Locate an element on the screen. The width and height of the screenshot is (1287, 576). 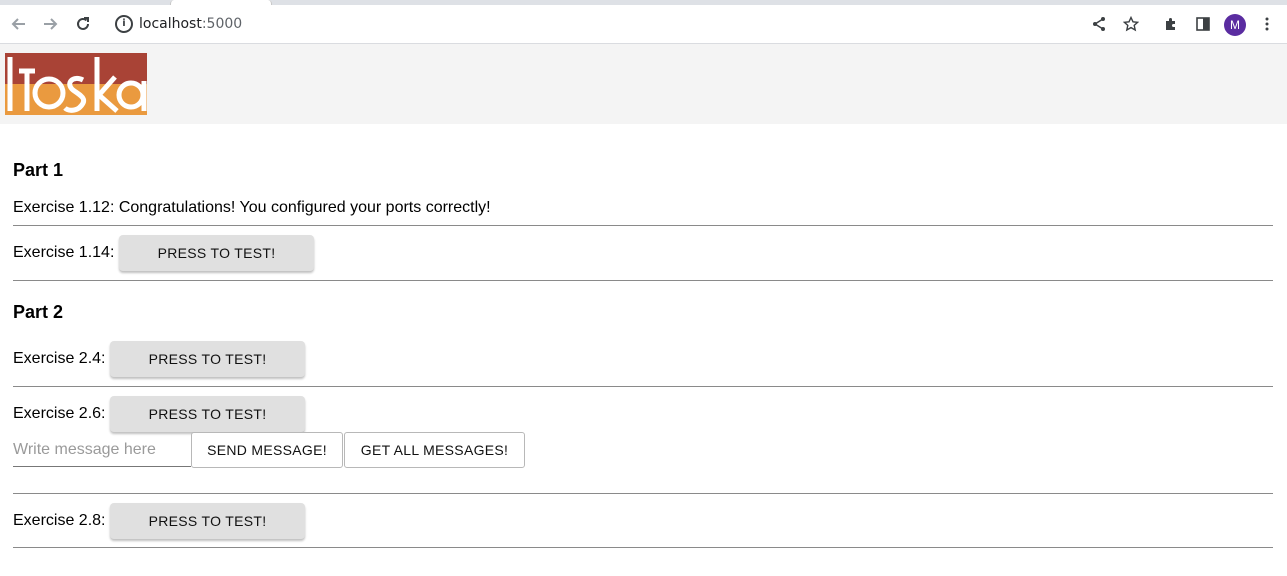
profile-avatar: M is located at coordinates (1235, 25).